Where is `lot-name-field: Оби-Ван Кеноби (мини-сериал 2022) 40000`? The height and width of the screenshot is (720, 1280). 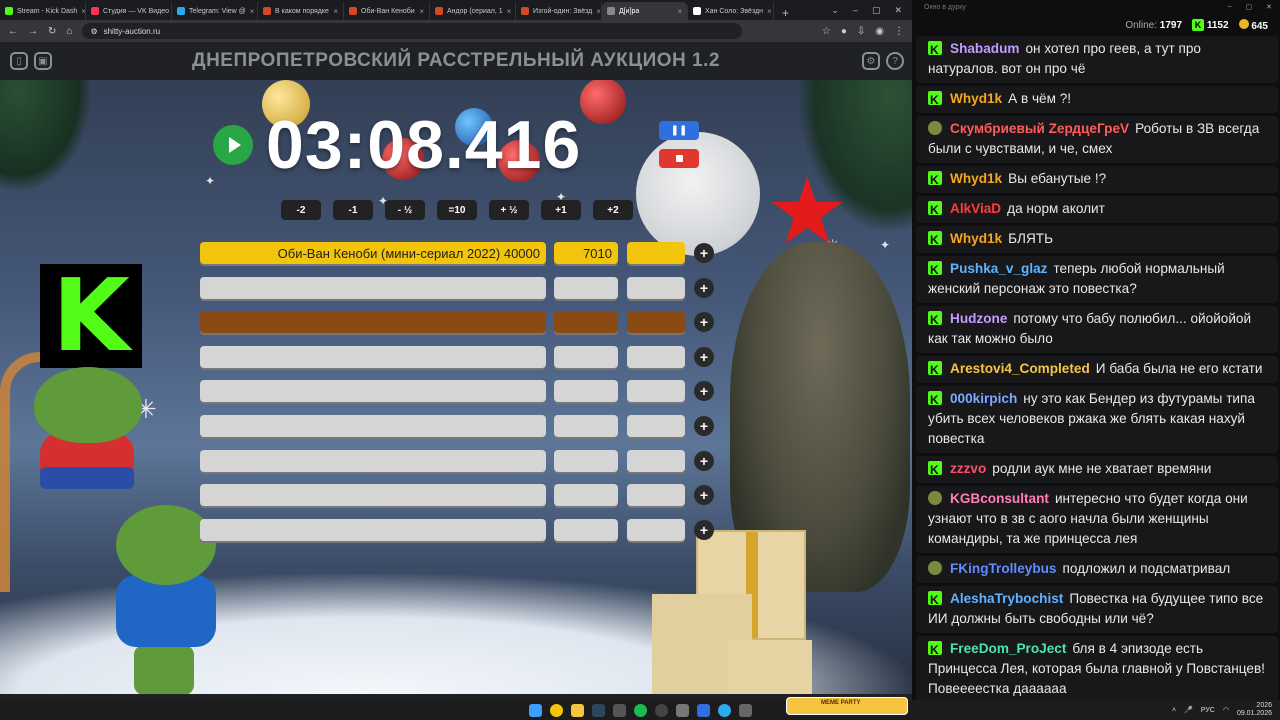
lot-name-field: Оби-Ван Кеноби (мини-сериал 2022) 40000 is located at coordinates (373, 253).